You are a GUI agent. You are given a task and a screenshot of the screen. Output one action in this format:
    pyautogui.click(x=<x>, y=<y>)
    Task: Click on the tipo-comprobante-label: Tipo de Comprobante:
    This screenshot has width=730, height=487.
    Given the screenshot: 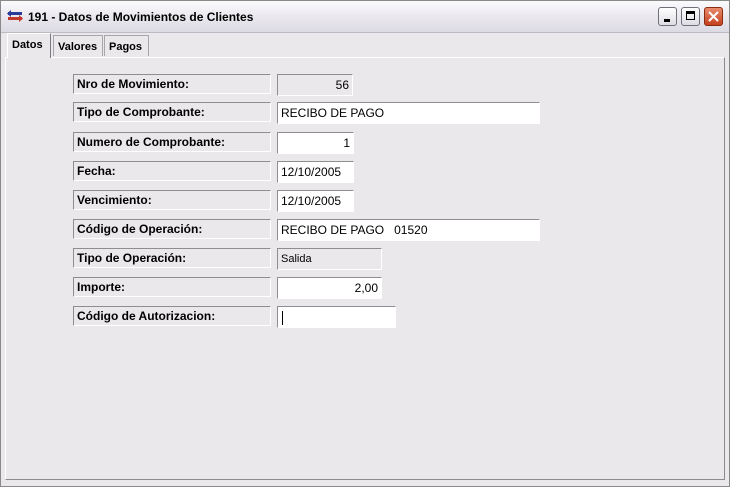 What is the action you would take?
    pyautogui.click(x=172, y=112)
    